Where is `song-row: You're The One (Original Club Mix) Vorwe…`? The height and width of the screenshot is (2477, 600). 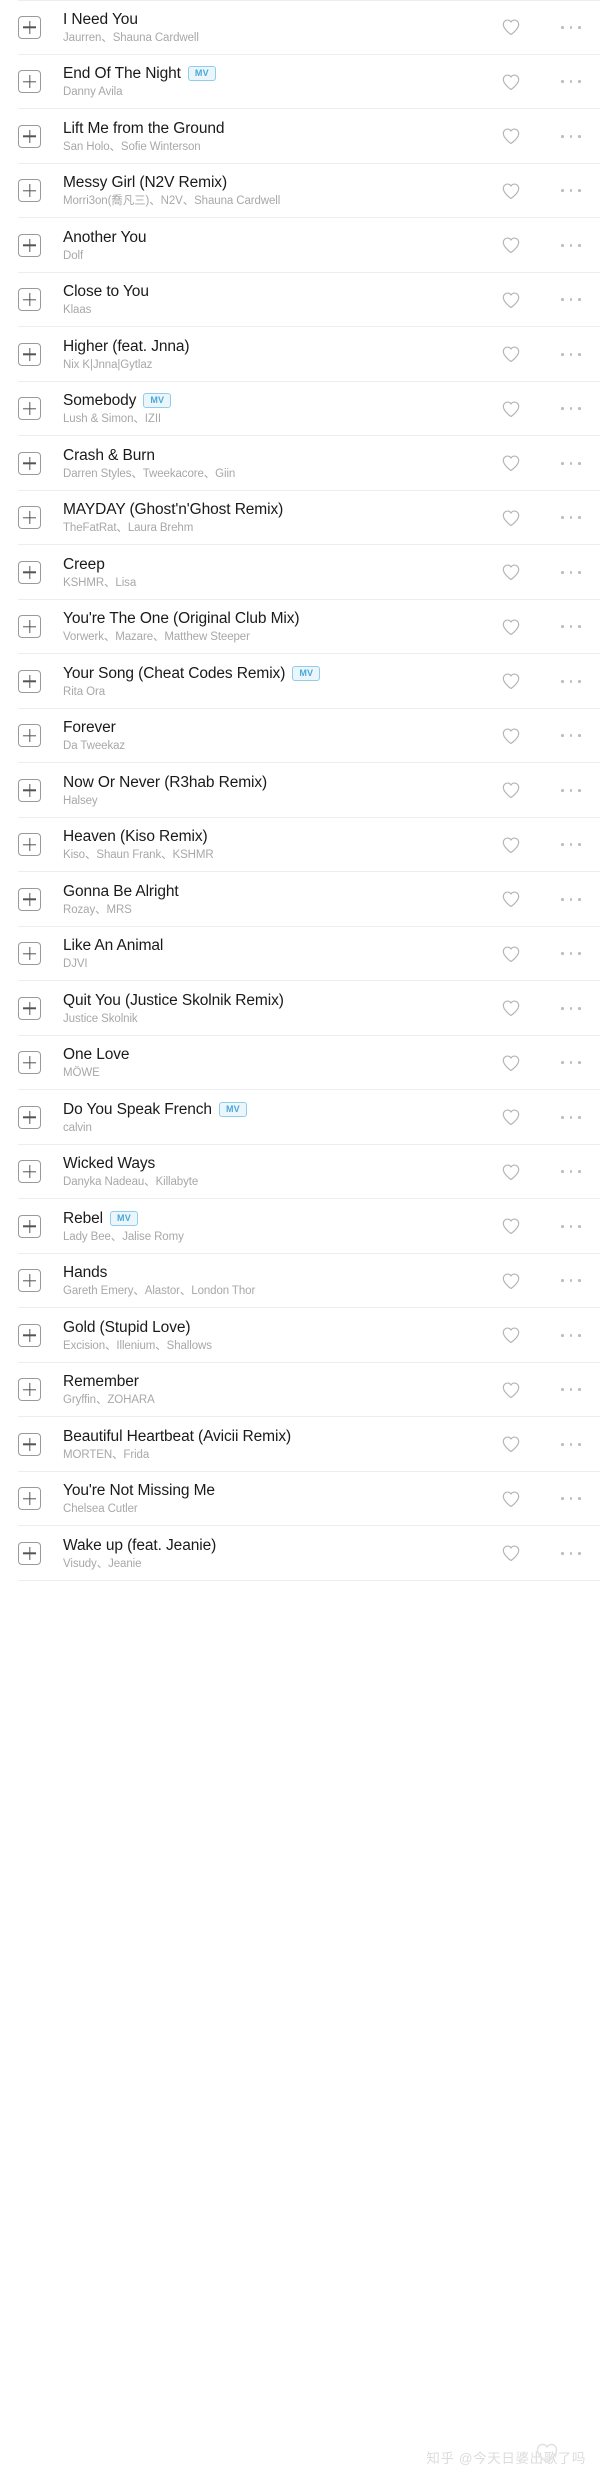 song-row: You're The One (Original Club Mix) Vorwe… is located at coordinates (300, 626).